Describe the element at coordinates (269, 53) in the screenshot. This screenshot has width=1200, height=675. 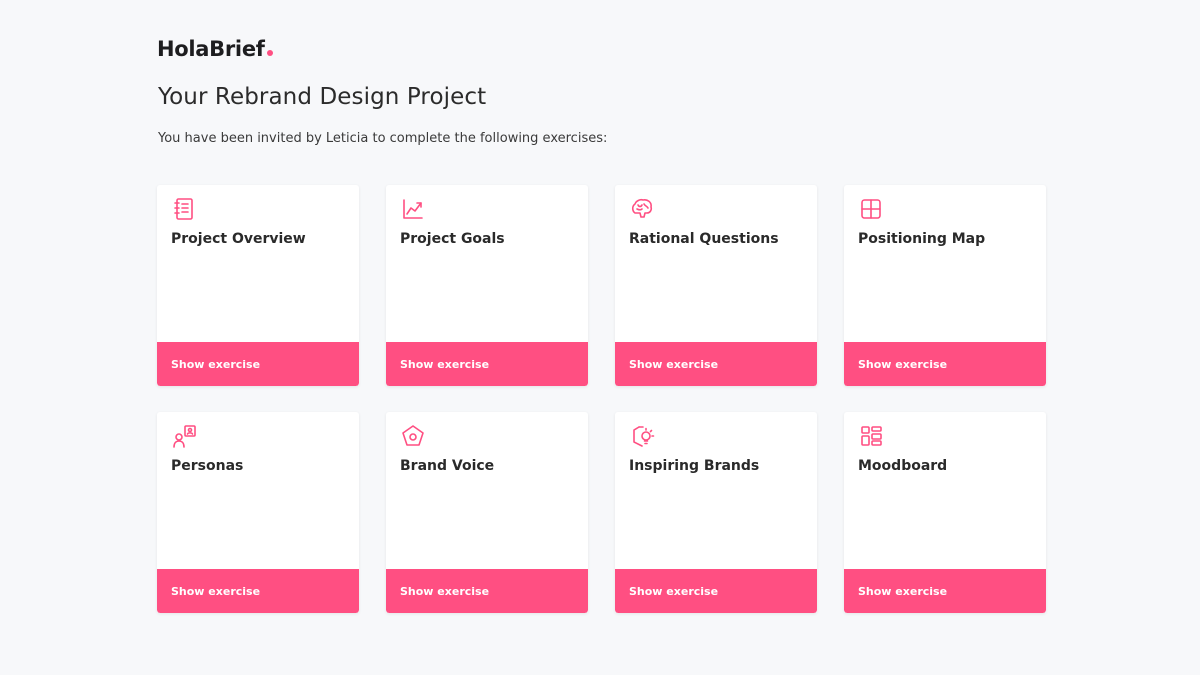
I see `brand-logo-dot` at that location.